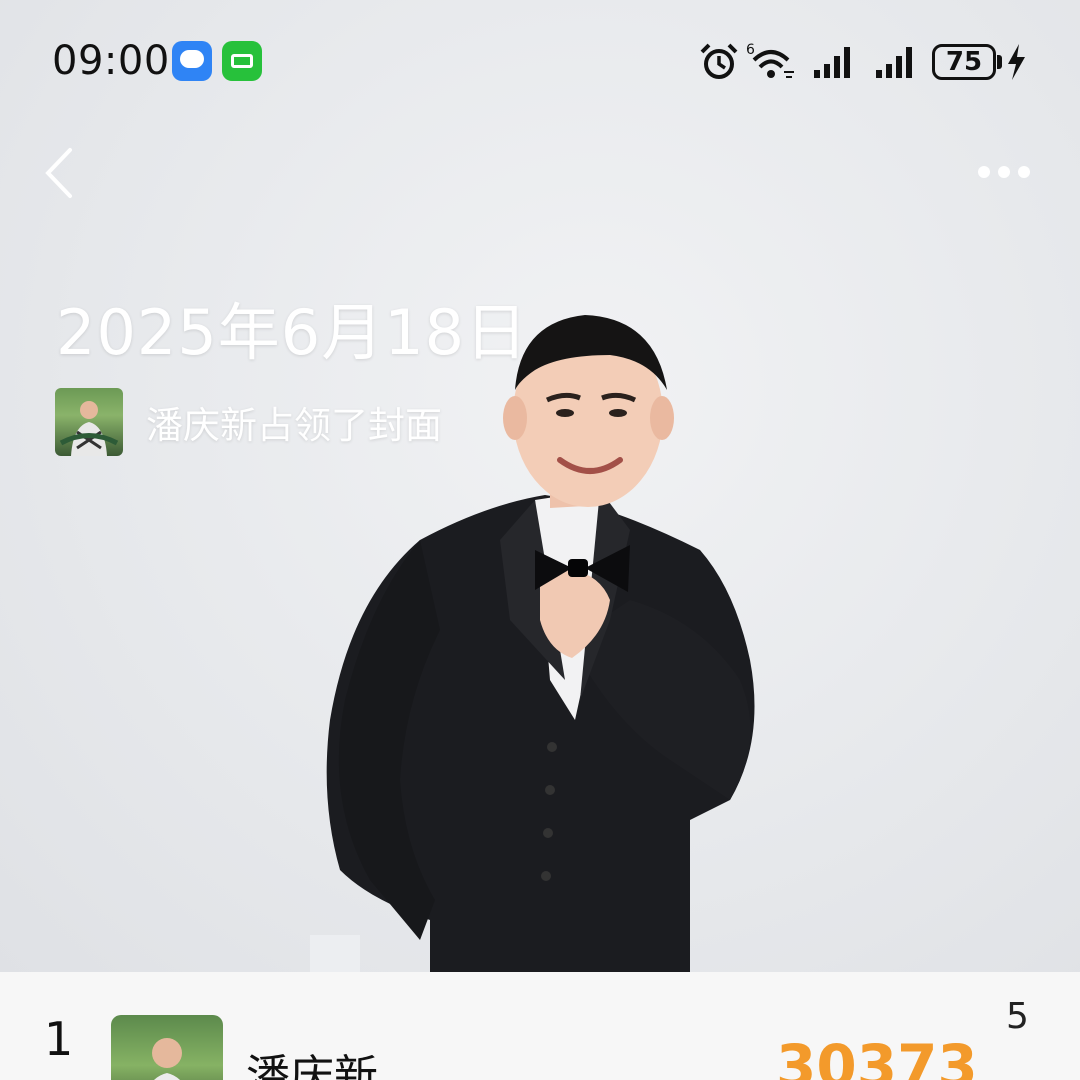 This screenshot has height=1080, width=1080. I want to click on back-button, so click(61, 173).